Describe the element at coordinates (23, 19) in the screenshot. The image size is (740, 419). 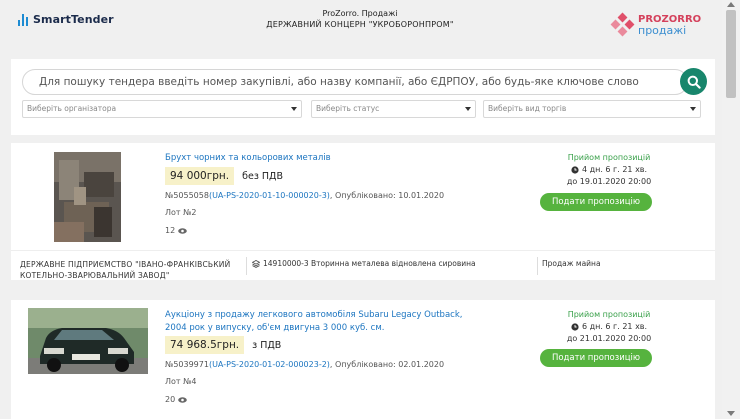
I see `smarttender-logo-icon` at that location.